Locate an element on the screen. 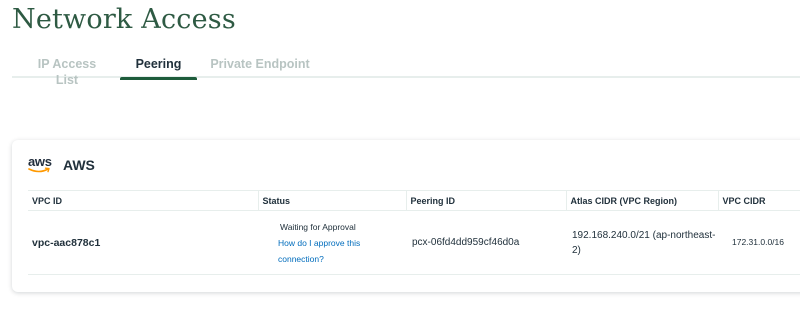 This screenshot has height=326, width=800. provider-name: AWS is located at coordinates (79, 165).